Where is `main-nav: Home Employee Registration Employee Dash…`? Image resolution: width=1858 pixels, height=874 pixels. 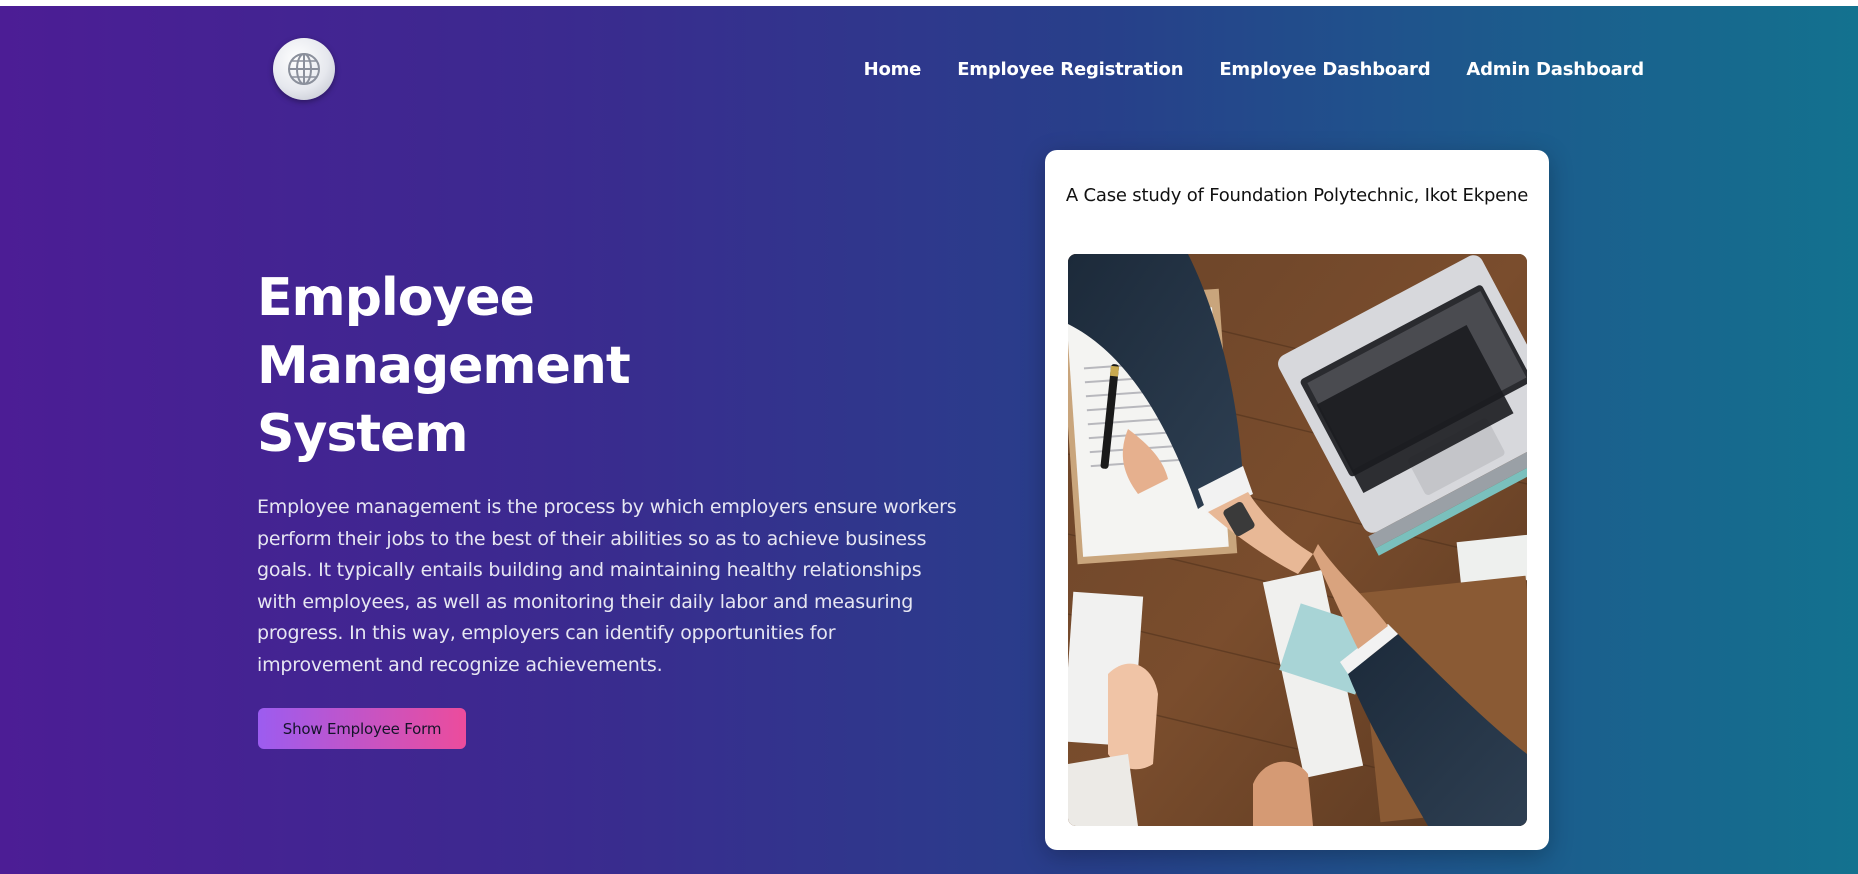 main-nav: Home Employee Registration Employee Dash… is located at coordinates (1254, 69).